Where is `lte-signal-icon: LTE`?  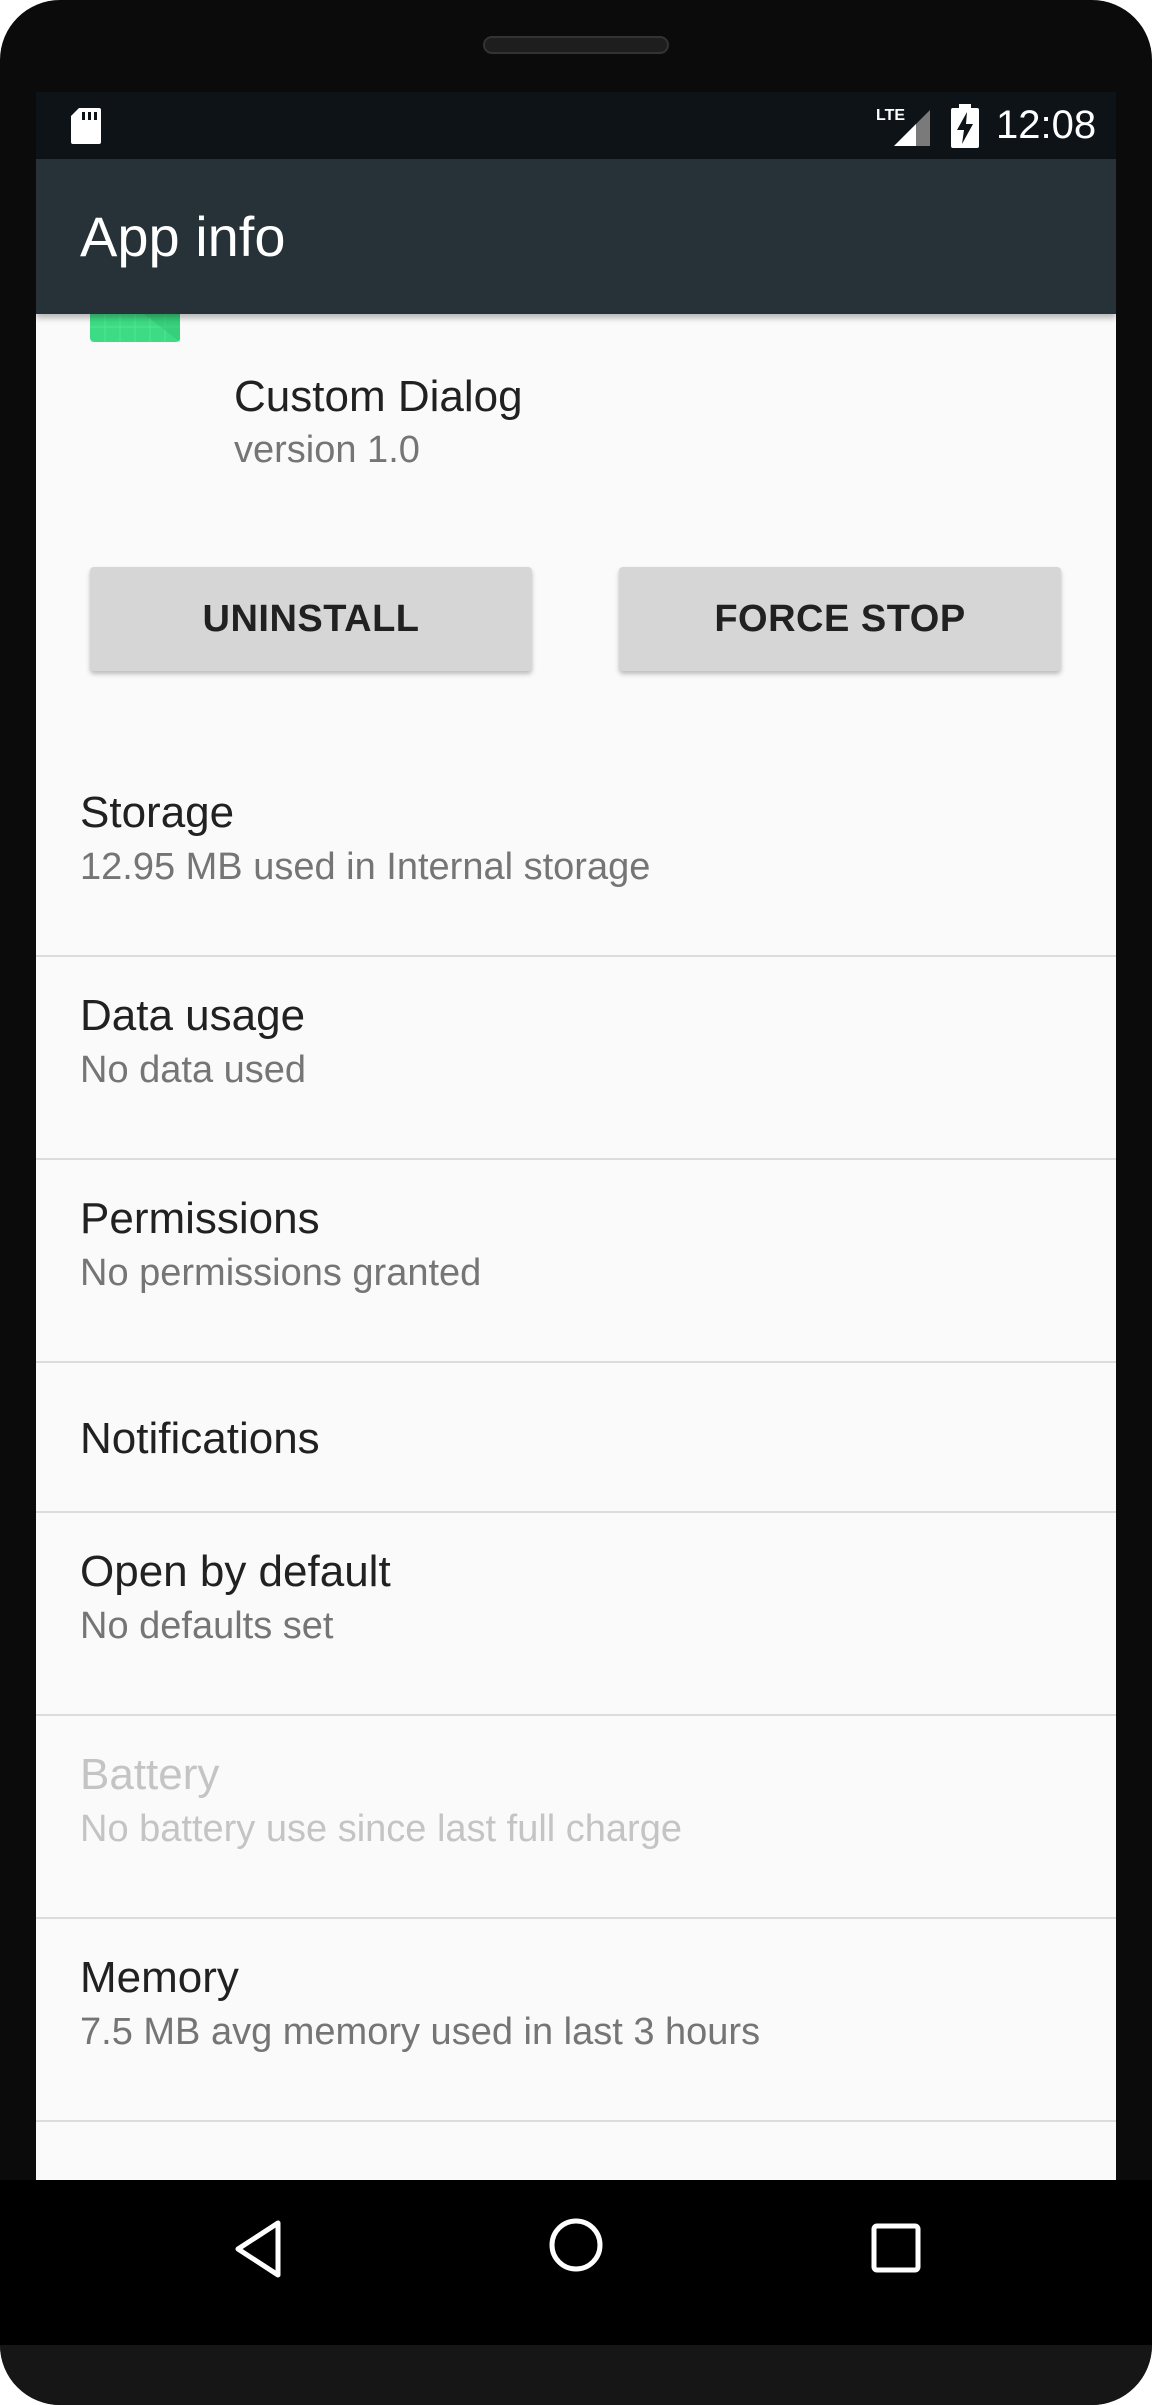
lte-signal-icon: LTE is located at coordinates (903, 126).